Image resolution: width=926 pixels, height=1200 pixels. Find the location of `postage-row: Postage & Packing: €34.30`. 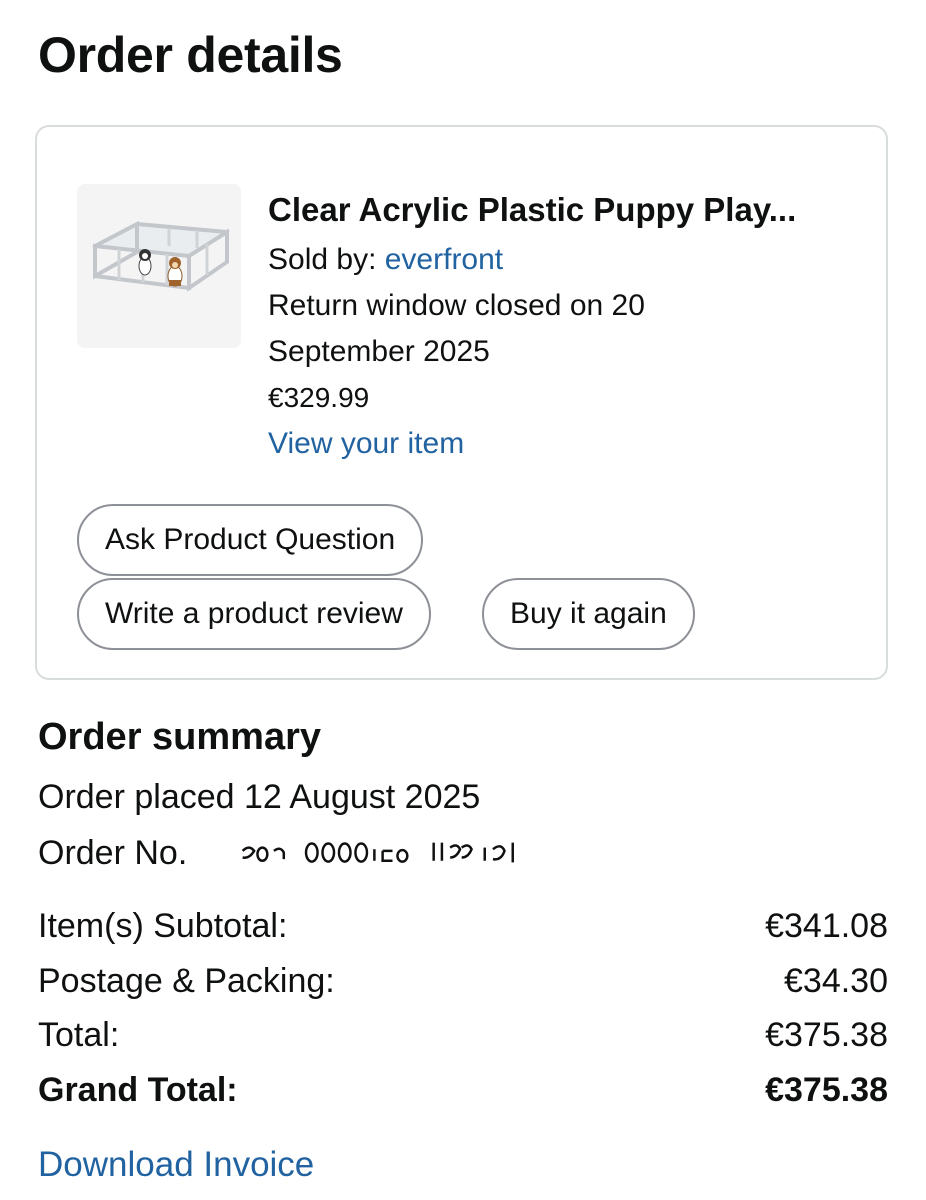

postage-row: Postage & Packing: €34.30 is located at coordinates (463, 981).